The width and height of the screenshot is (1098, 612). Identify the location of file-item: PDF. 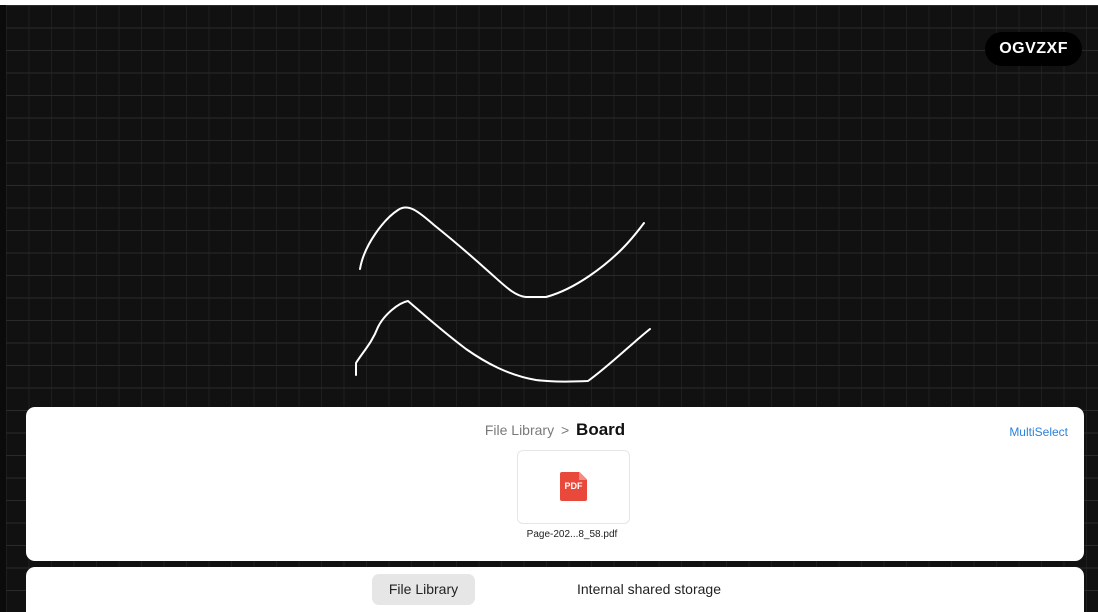
(573, 487).